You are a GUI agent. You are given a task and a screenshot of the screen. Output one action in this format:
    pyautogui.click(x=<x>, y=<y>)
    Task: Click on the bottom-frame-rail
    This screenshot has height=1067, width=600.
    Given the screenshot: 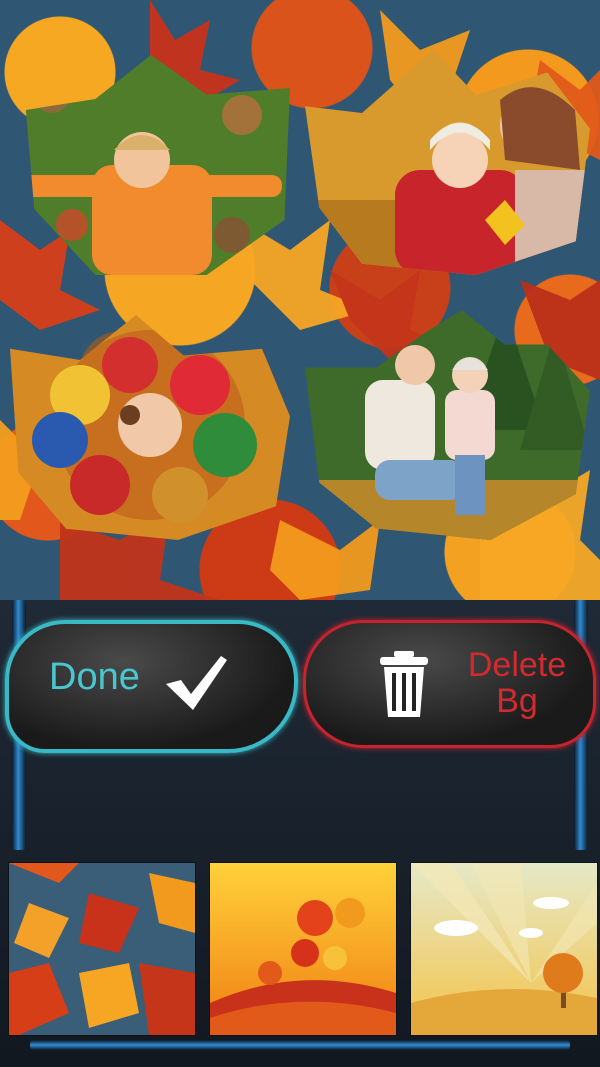 What is the action you would take?
    pyautogui.click(x=300, y=1045)
    